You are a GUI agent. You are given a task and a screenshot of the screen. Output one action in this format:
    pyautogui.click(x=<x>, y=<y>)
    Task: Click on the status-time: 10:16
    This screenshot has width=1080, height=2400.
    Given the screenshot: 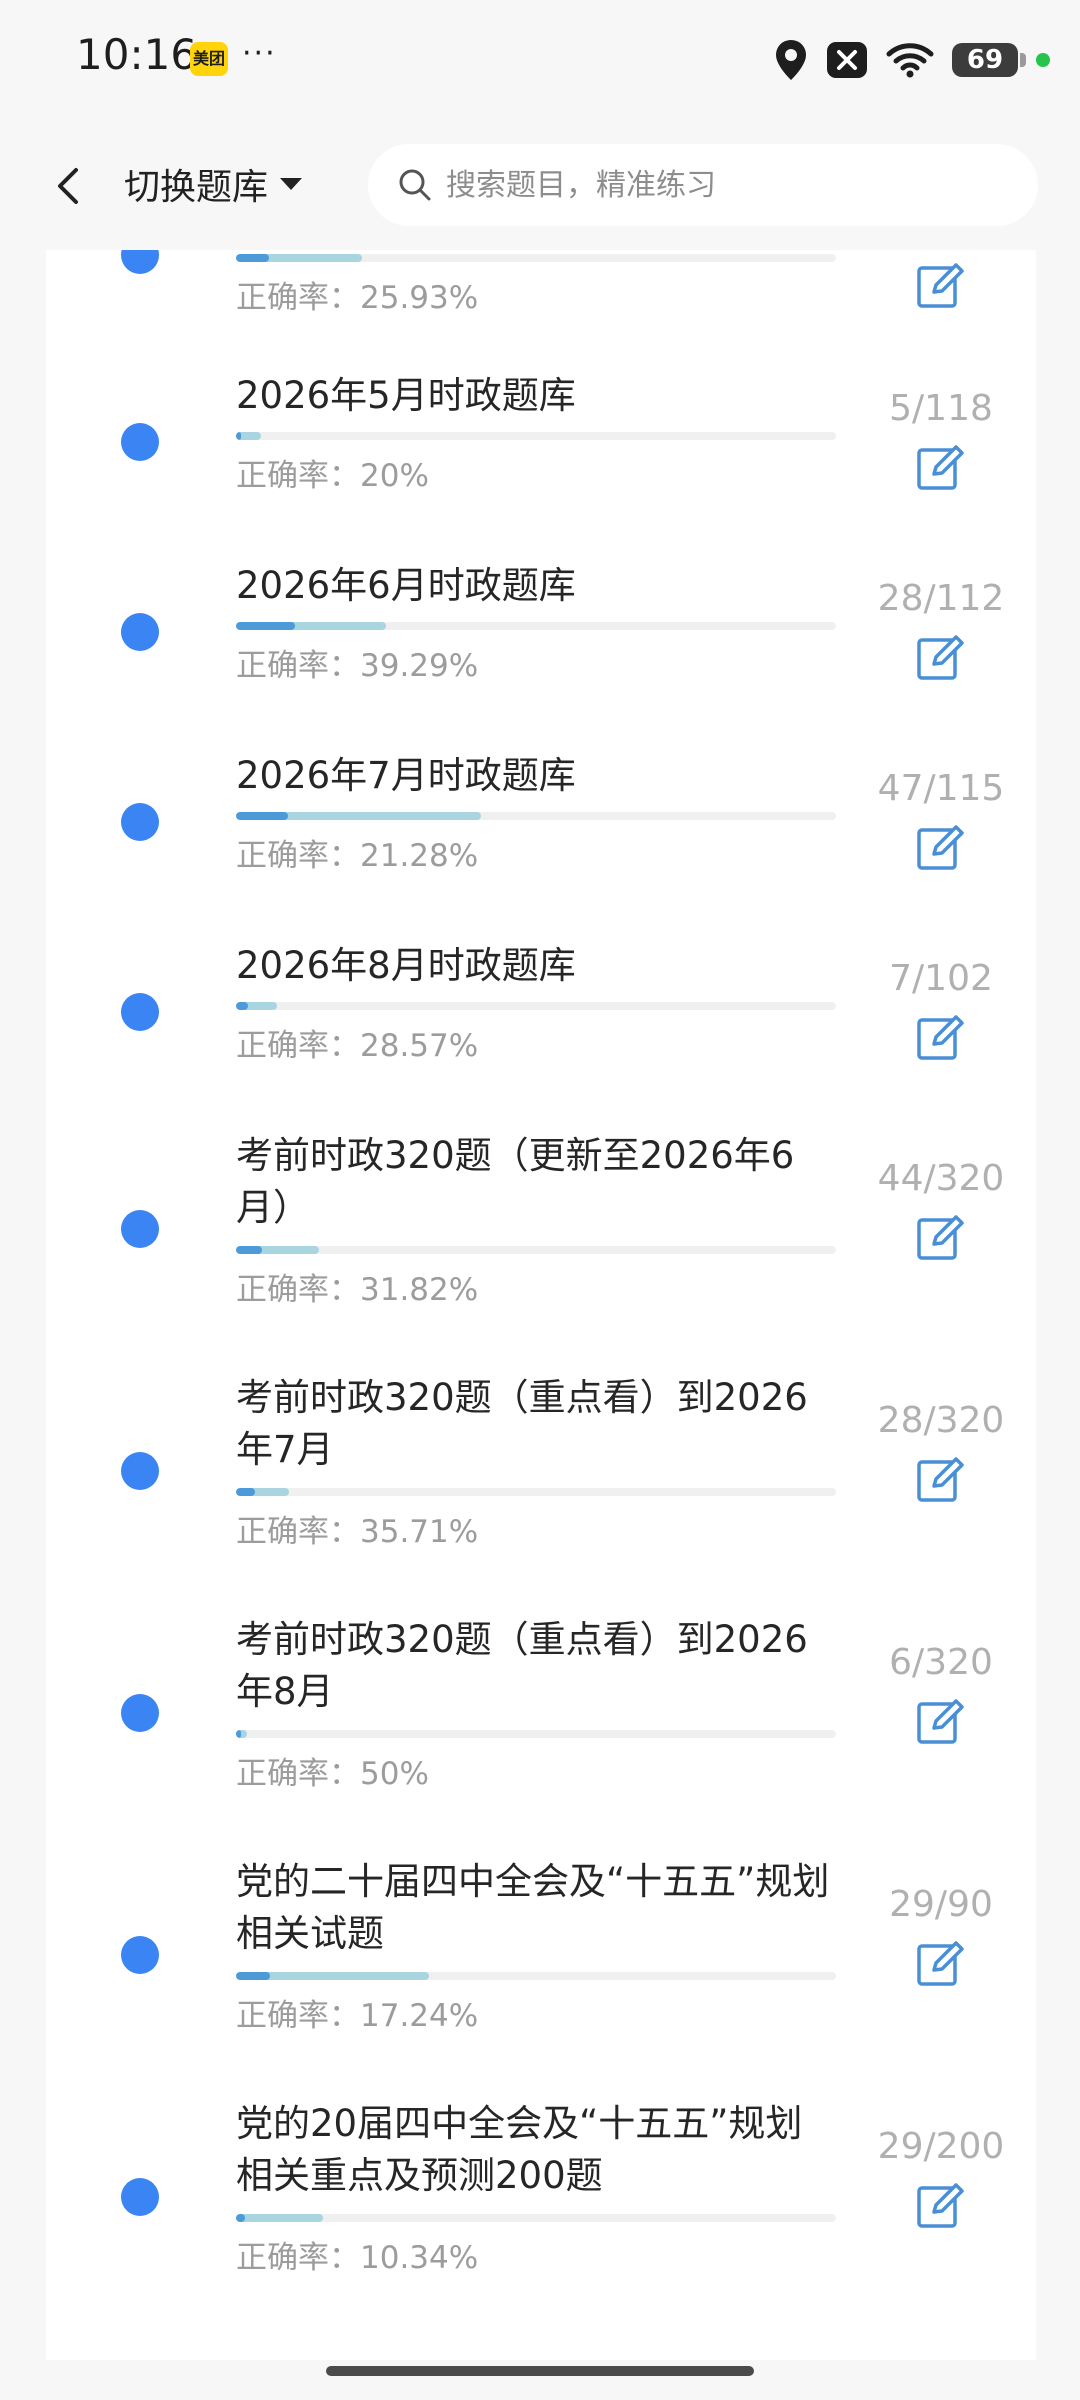 What is the action you would take?
    pyautogui.click(x=137, y=54)
    